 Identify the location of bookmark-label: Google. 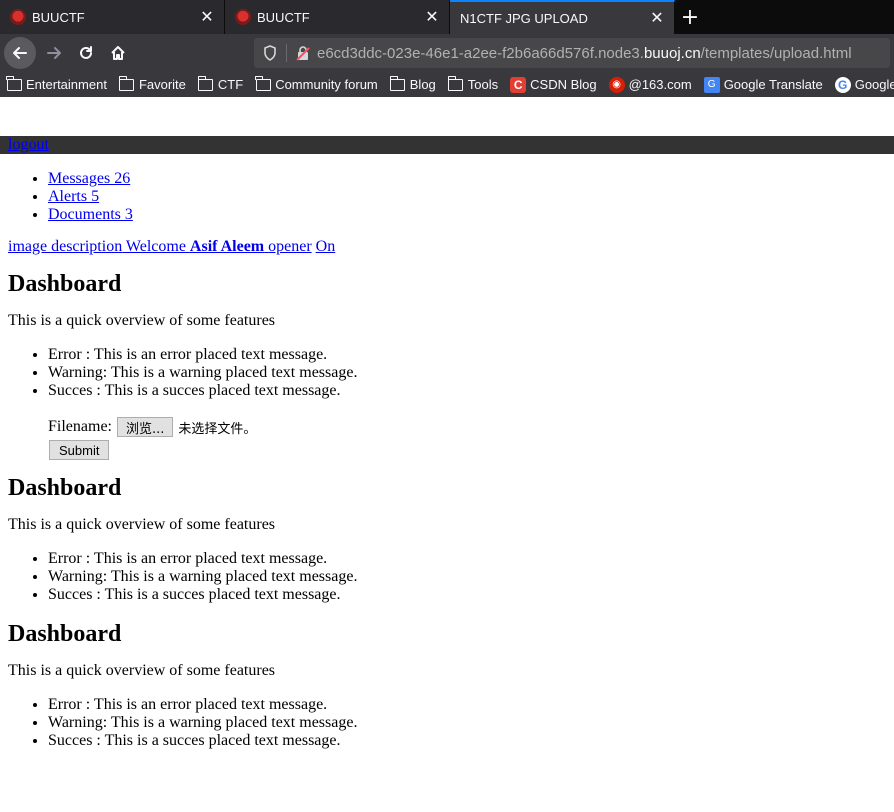
(874, 84).